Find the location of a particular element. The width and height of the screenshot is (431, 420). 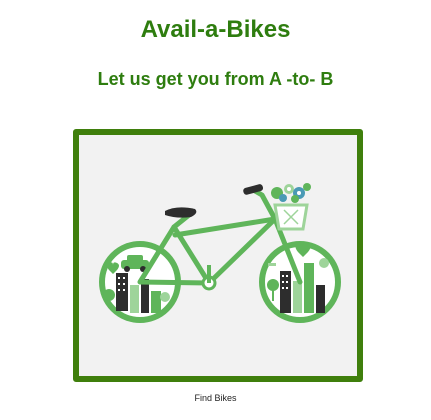

page-subtitle: Let us get you from A -to- B is located at coordinates (215, 79).